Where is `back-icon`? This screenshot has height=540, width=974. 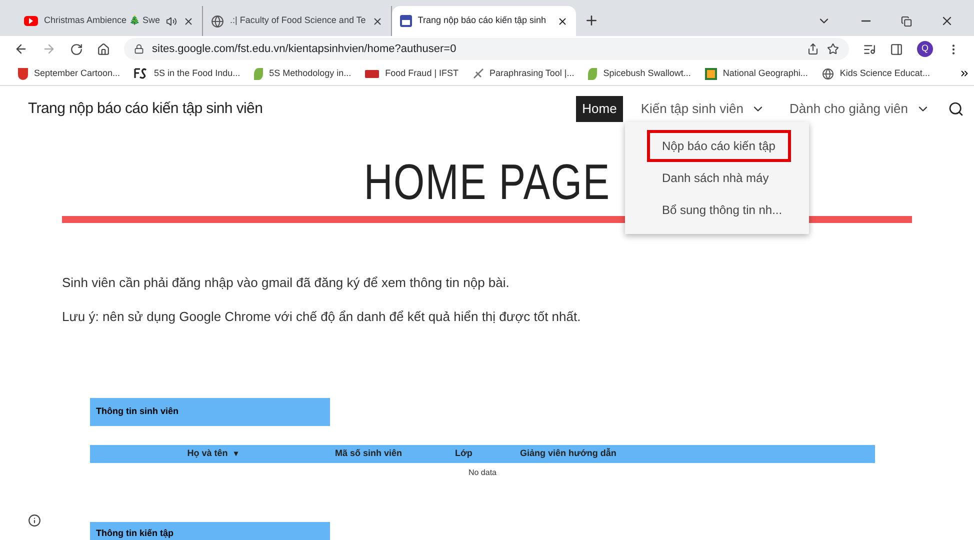 back-icon is located at coordinates (21, 49).